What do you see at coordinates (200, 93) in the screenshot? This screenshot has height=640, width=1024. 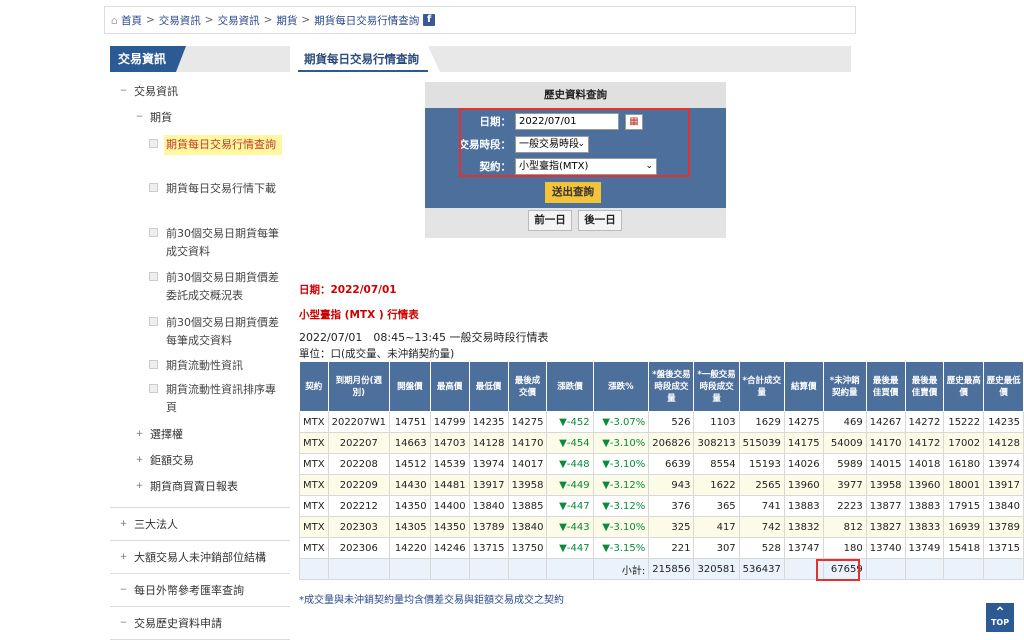 I see `tree-root: − 交易資訊` at bounding box center [200, 93].